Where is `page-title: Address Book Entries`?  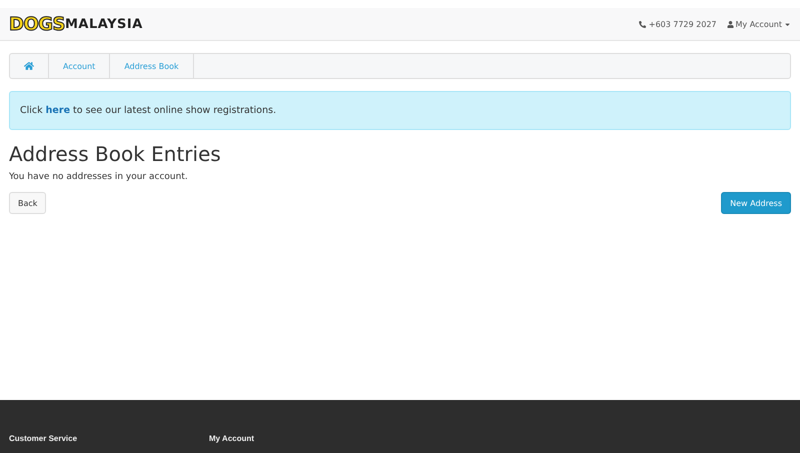 page-title: Address Book Entries is located at coordinates (115, 154).